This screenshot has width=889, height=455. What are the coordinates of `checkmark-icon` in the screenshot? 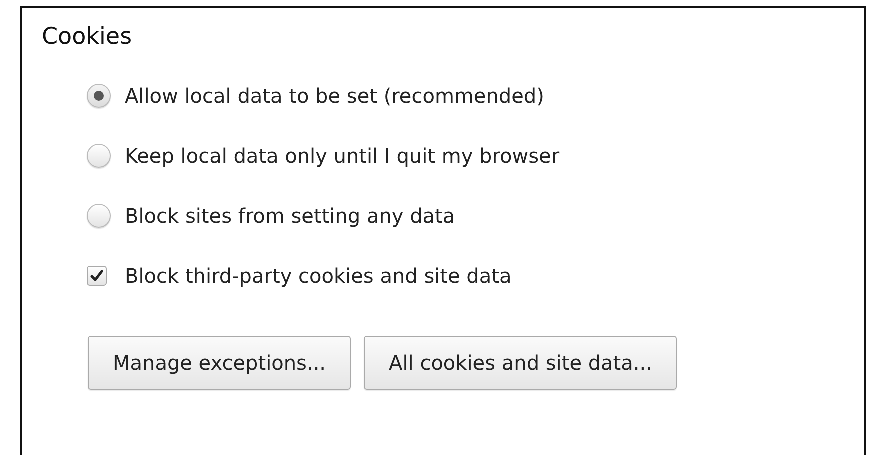 It's located at (97, 276).